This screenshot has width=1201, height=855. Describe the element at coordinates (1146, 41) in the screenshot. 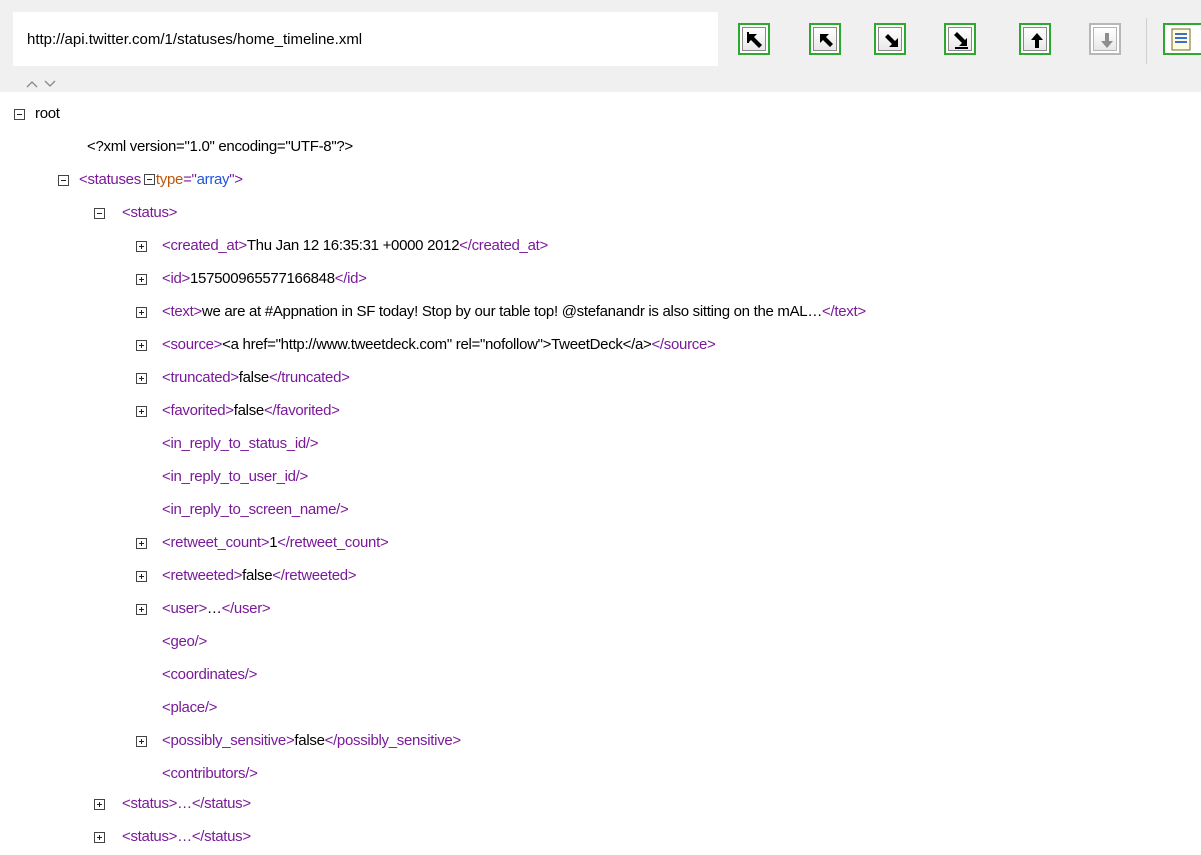

I see `toolbar-separator` at that location.